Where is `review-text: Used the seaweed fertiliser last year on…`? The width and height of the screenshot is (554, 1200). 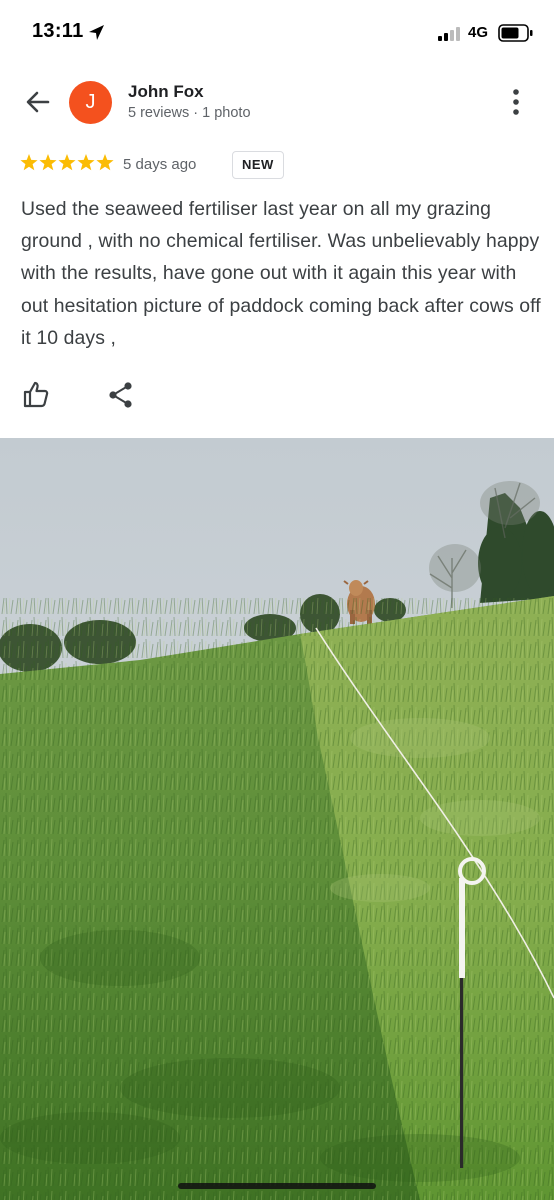 review-text: Used the seaweed fertiliser last year on… is located at coordinates (281, 273).